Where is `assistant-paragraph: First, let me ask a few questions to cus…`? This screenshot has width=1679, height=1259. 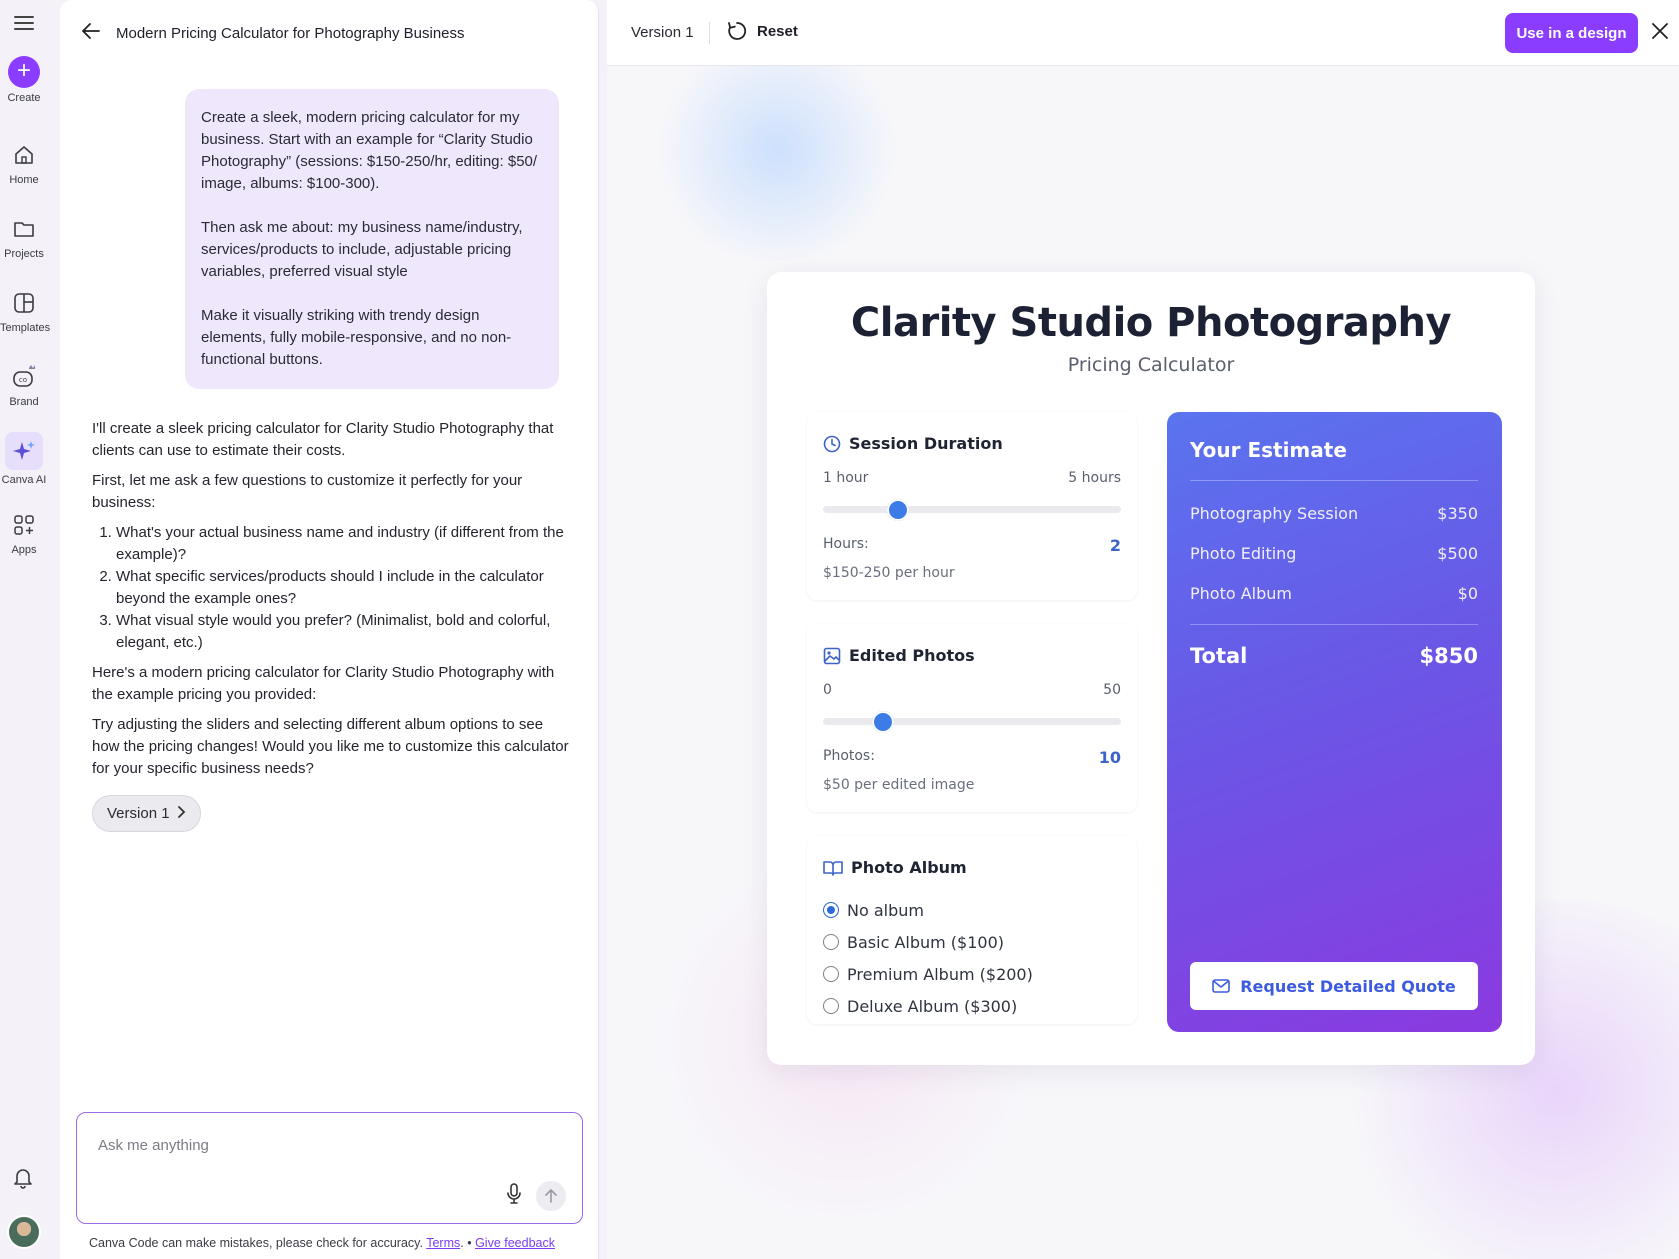 assistant-paragraph: First, let me ask a few questions to cus… is located at coordinates (307, 491).